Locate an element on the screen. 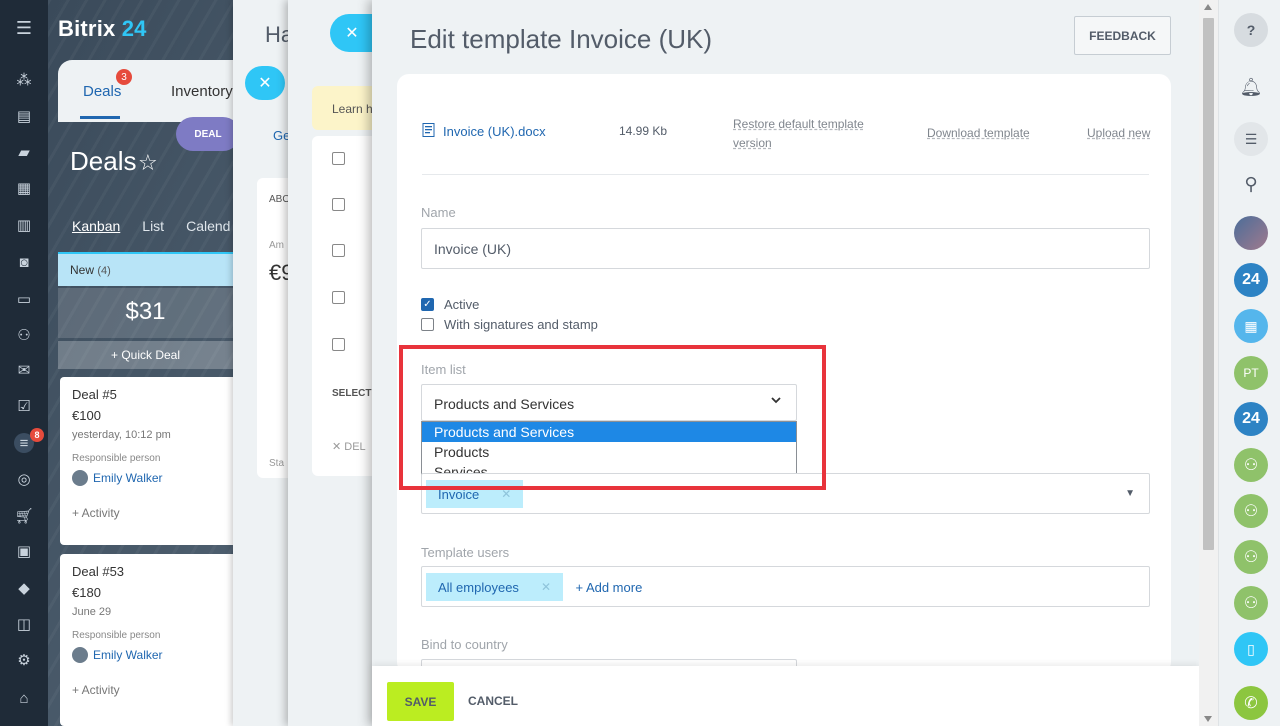 This screenshot has height=726, width=1280. template-file-link: Invoice (UK).docx is located at coordinates (494, 131).